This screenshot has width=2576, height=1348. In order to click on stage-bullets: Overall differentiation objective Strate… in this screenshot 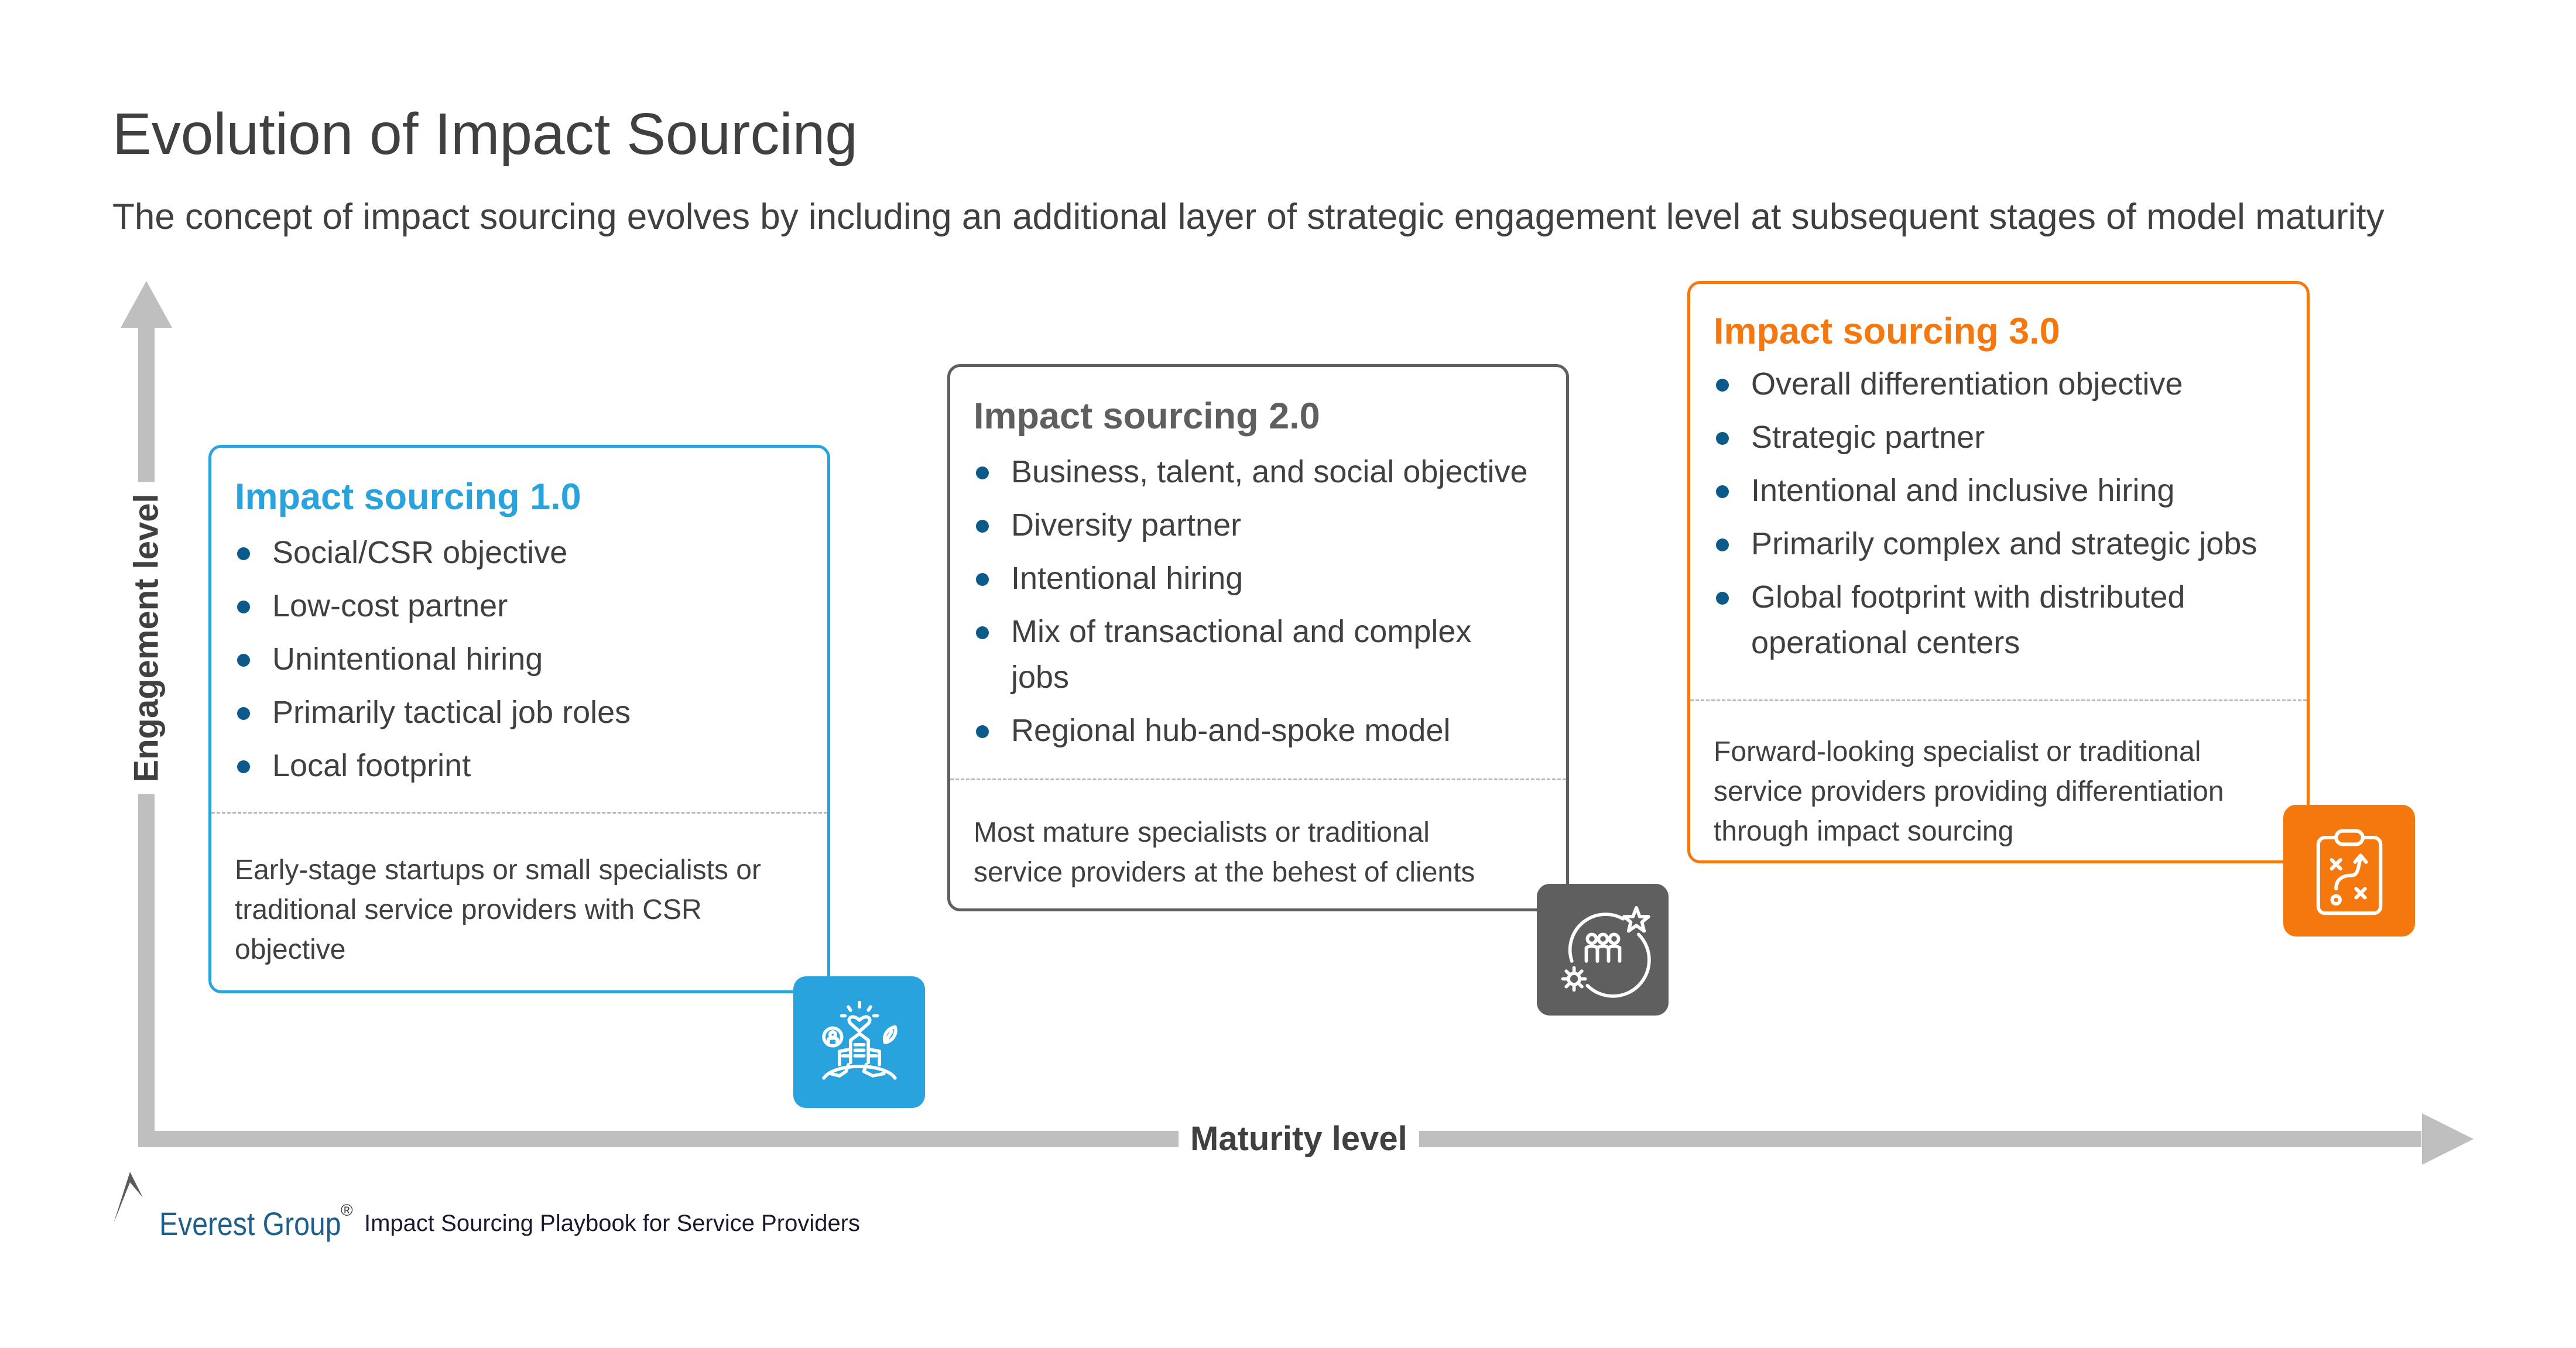, I will do `click(2001, 517)`.